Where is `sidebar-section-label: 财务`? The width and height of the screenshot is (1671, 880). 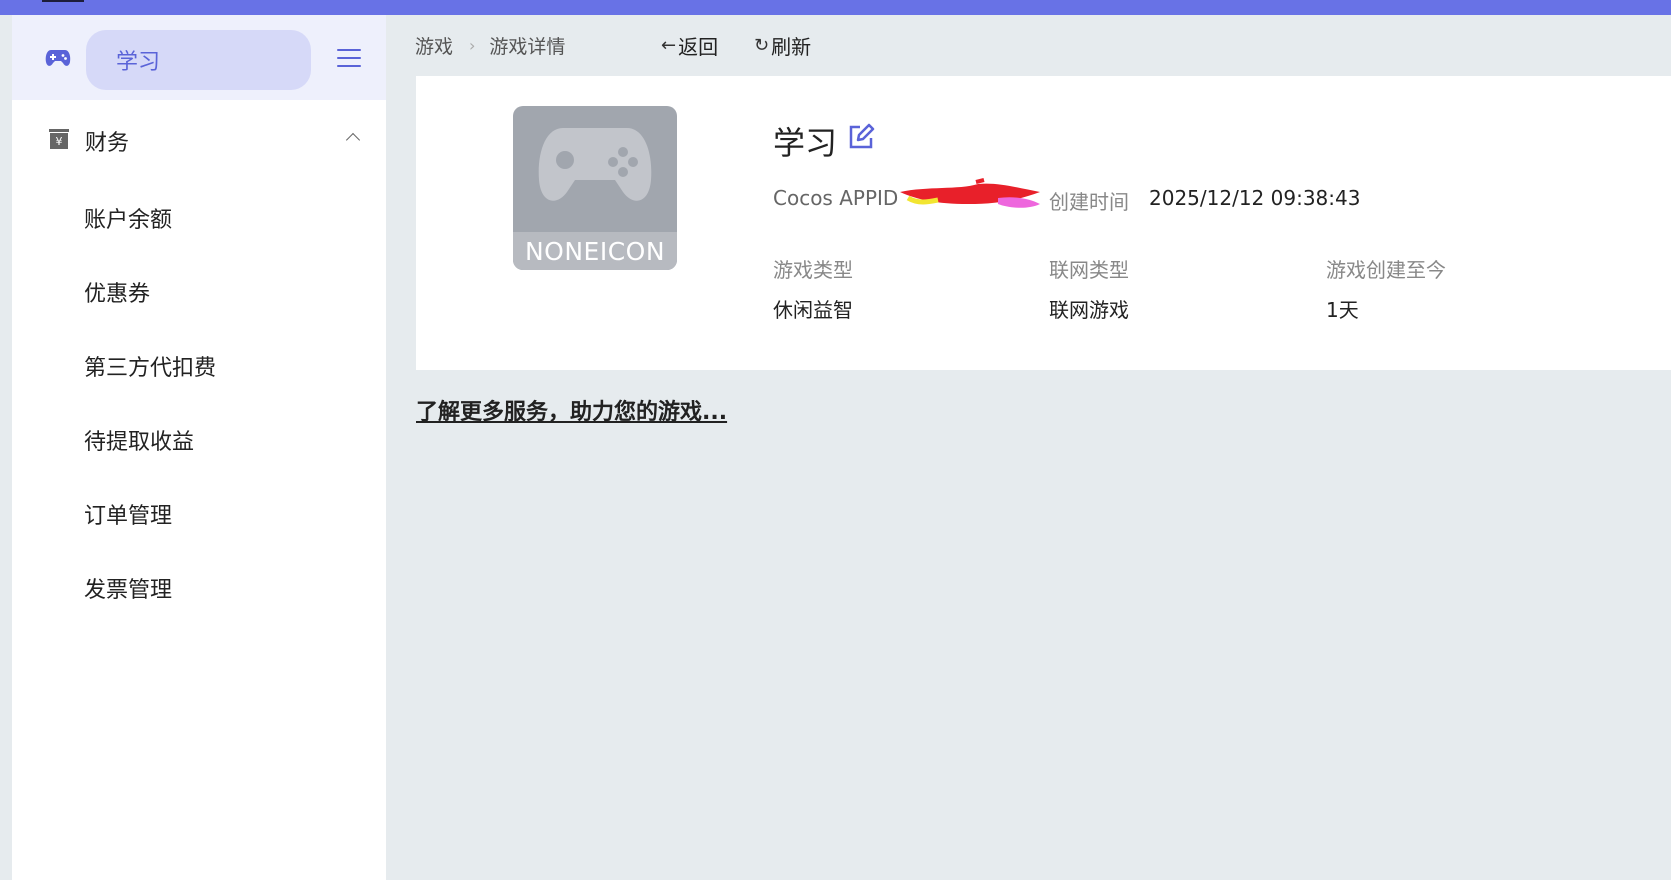 sidebar-section-label: 财务 is located at coordinates (107, 143).